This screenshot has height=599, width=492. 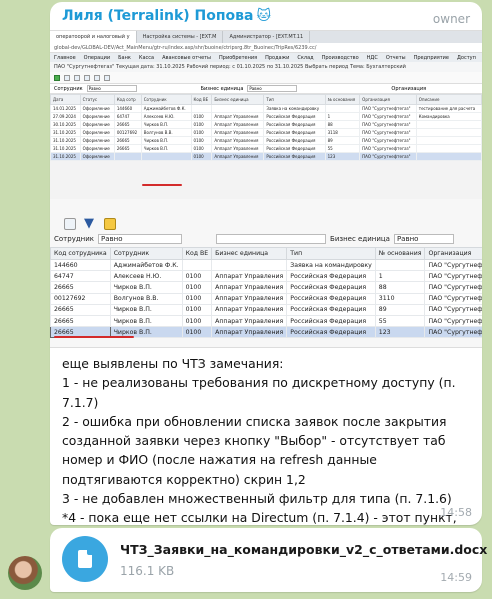 What do you see at coordinates (400, 298) in the screenshot?
I see `table-cell: 3110` at bounding box center [400, 298].